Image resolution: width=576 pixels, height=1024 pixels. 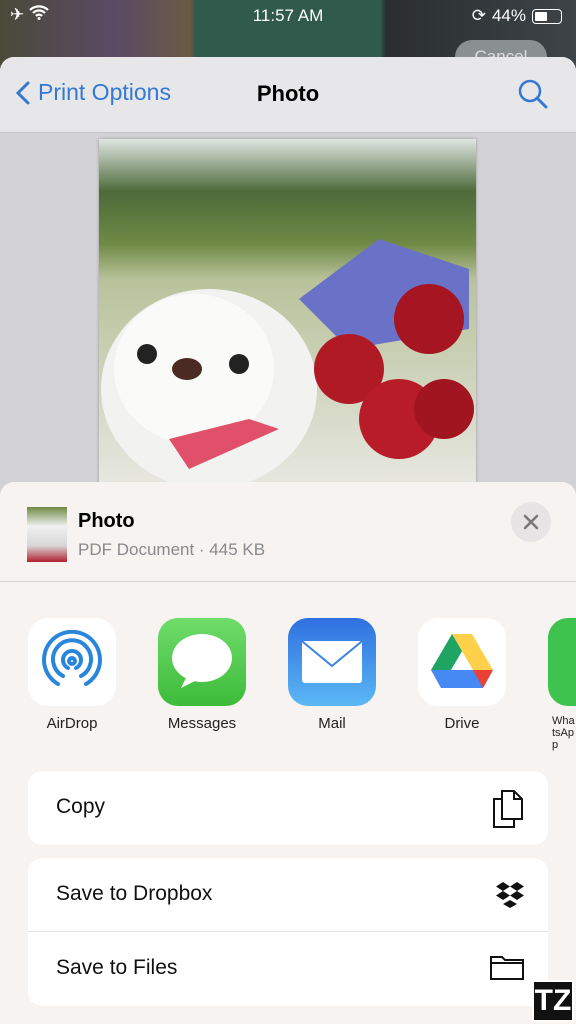 What do you see at coordinates (134, 893) in the screenshot?
I see `action-label: Save to Dropbox` at bounding box center [134, 893].